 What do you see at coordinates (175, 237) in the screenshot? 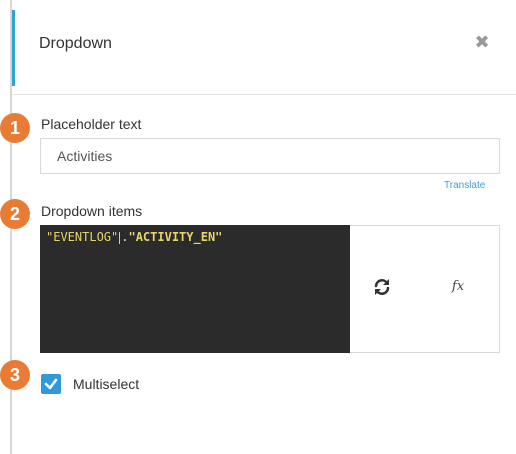
I see `code-column-name: "ACTIVITY_EN"` at bounding box center [175, 237].